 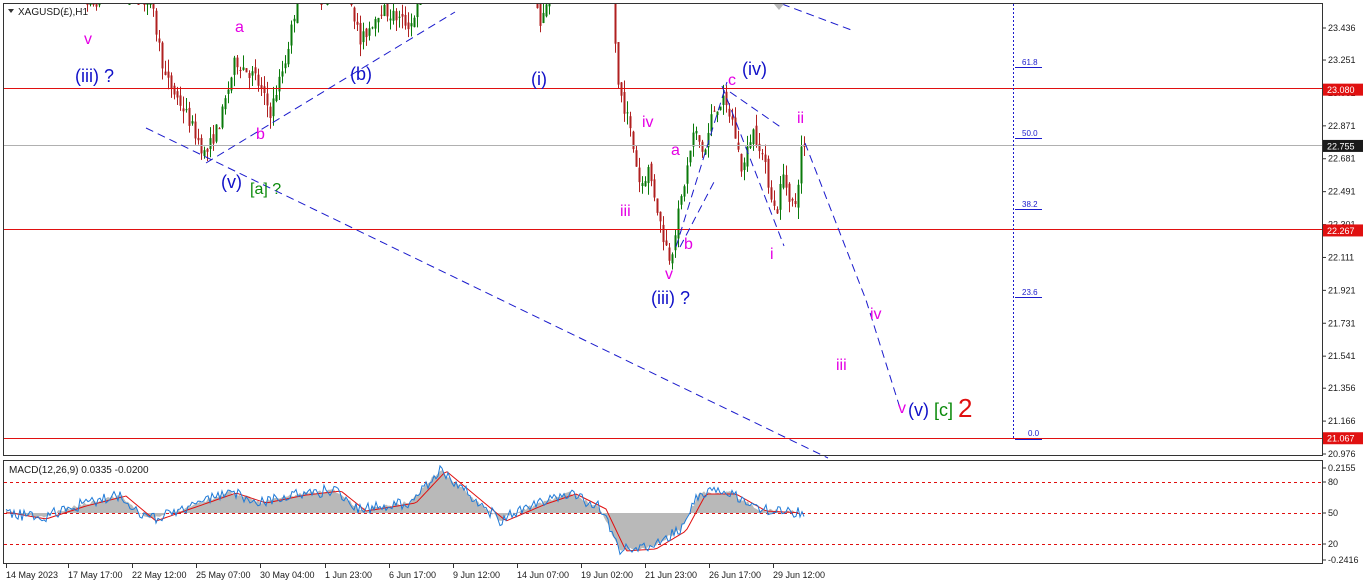 I want to click on wave-label-iii-paren-mid: (iii) ?, so click(x=670, y=298).